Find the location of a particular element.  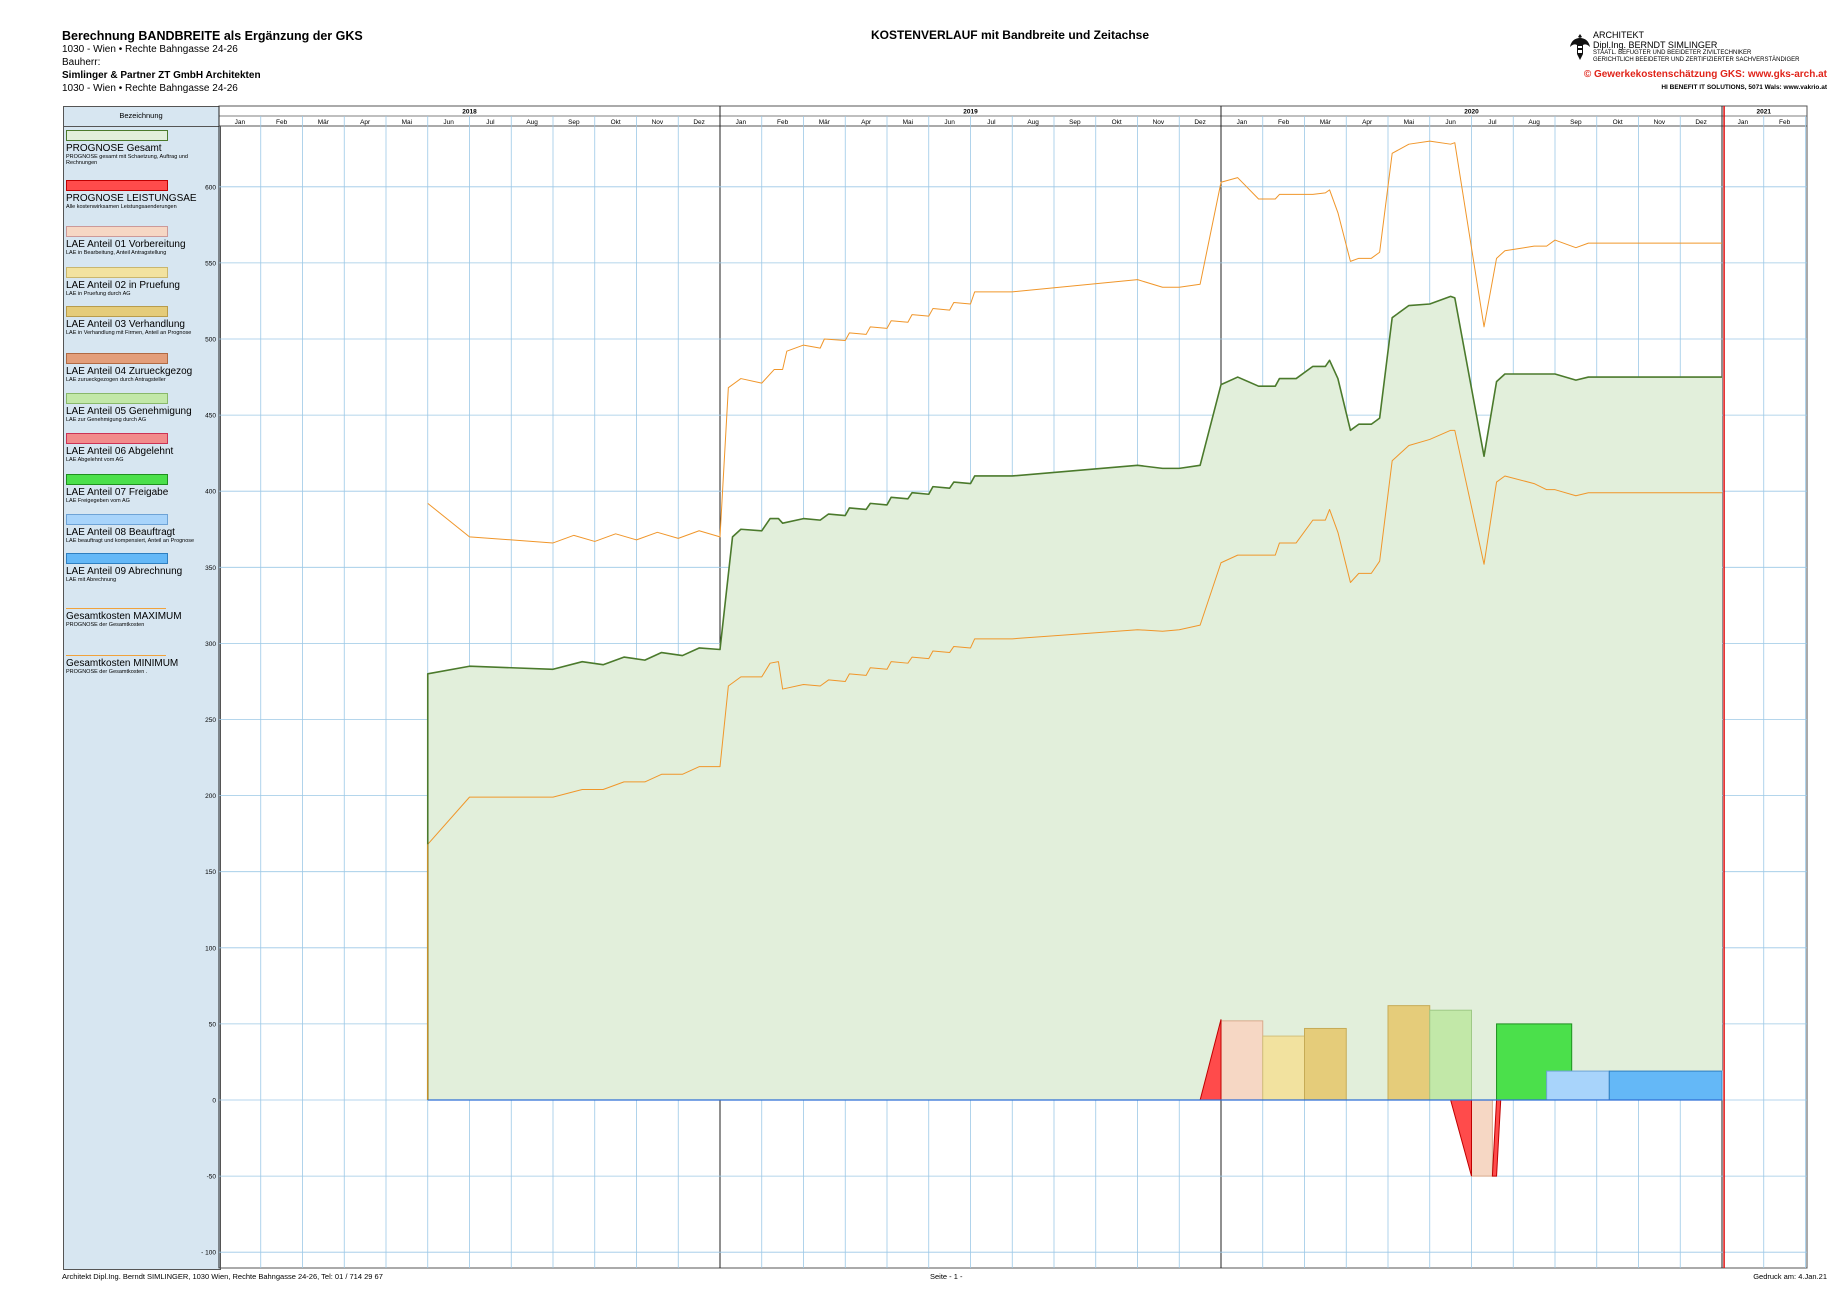

y-tick-label: 550 is located at coordinates (210, 263).